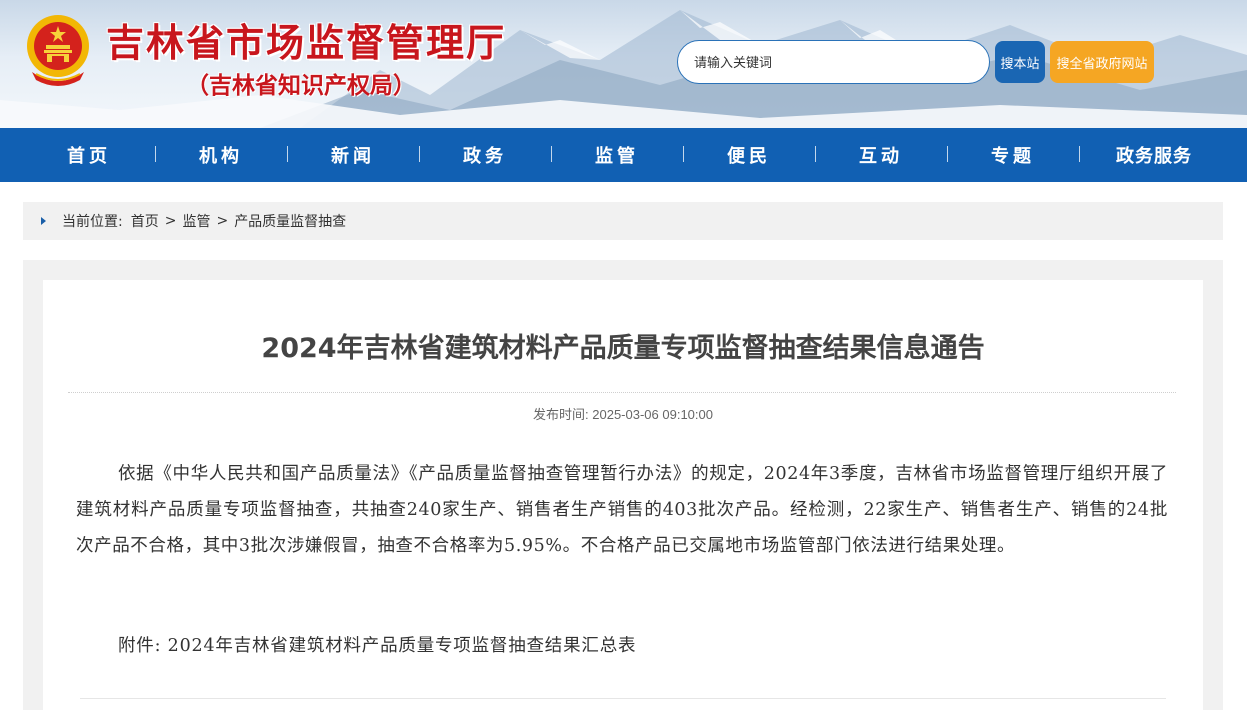  What do you see at coordinates (140, 646) in the screenshot?
I see `attachment-label: 附件:` at bounding box center [140, 646].